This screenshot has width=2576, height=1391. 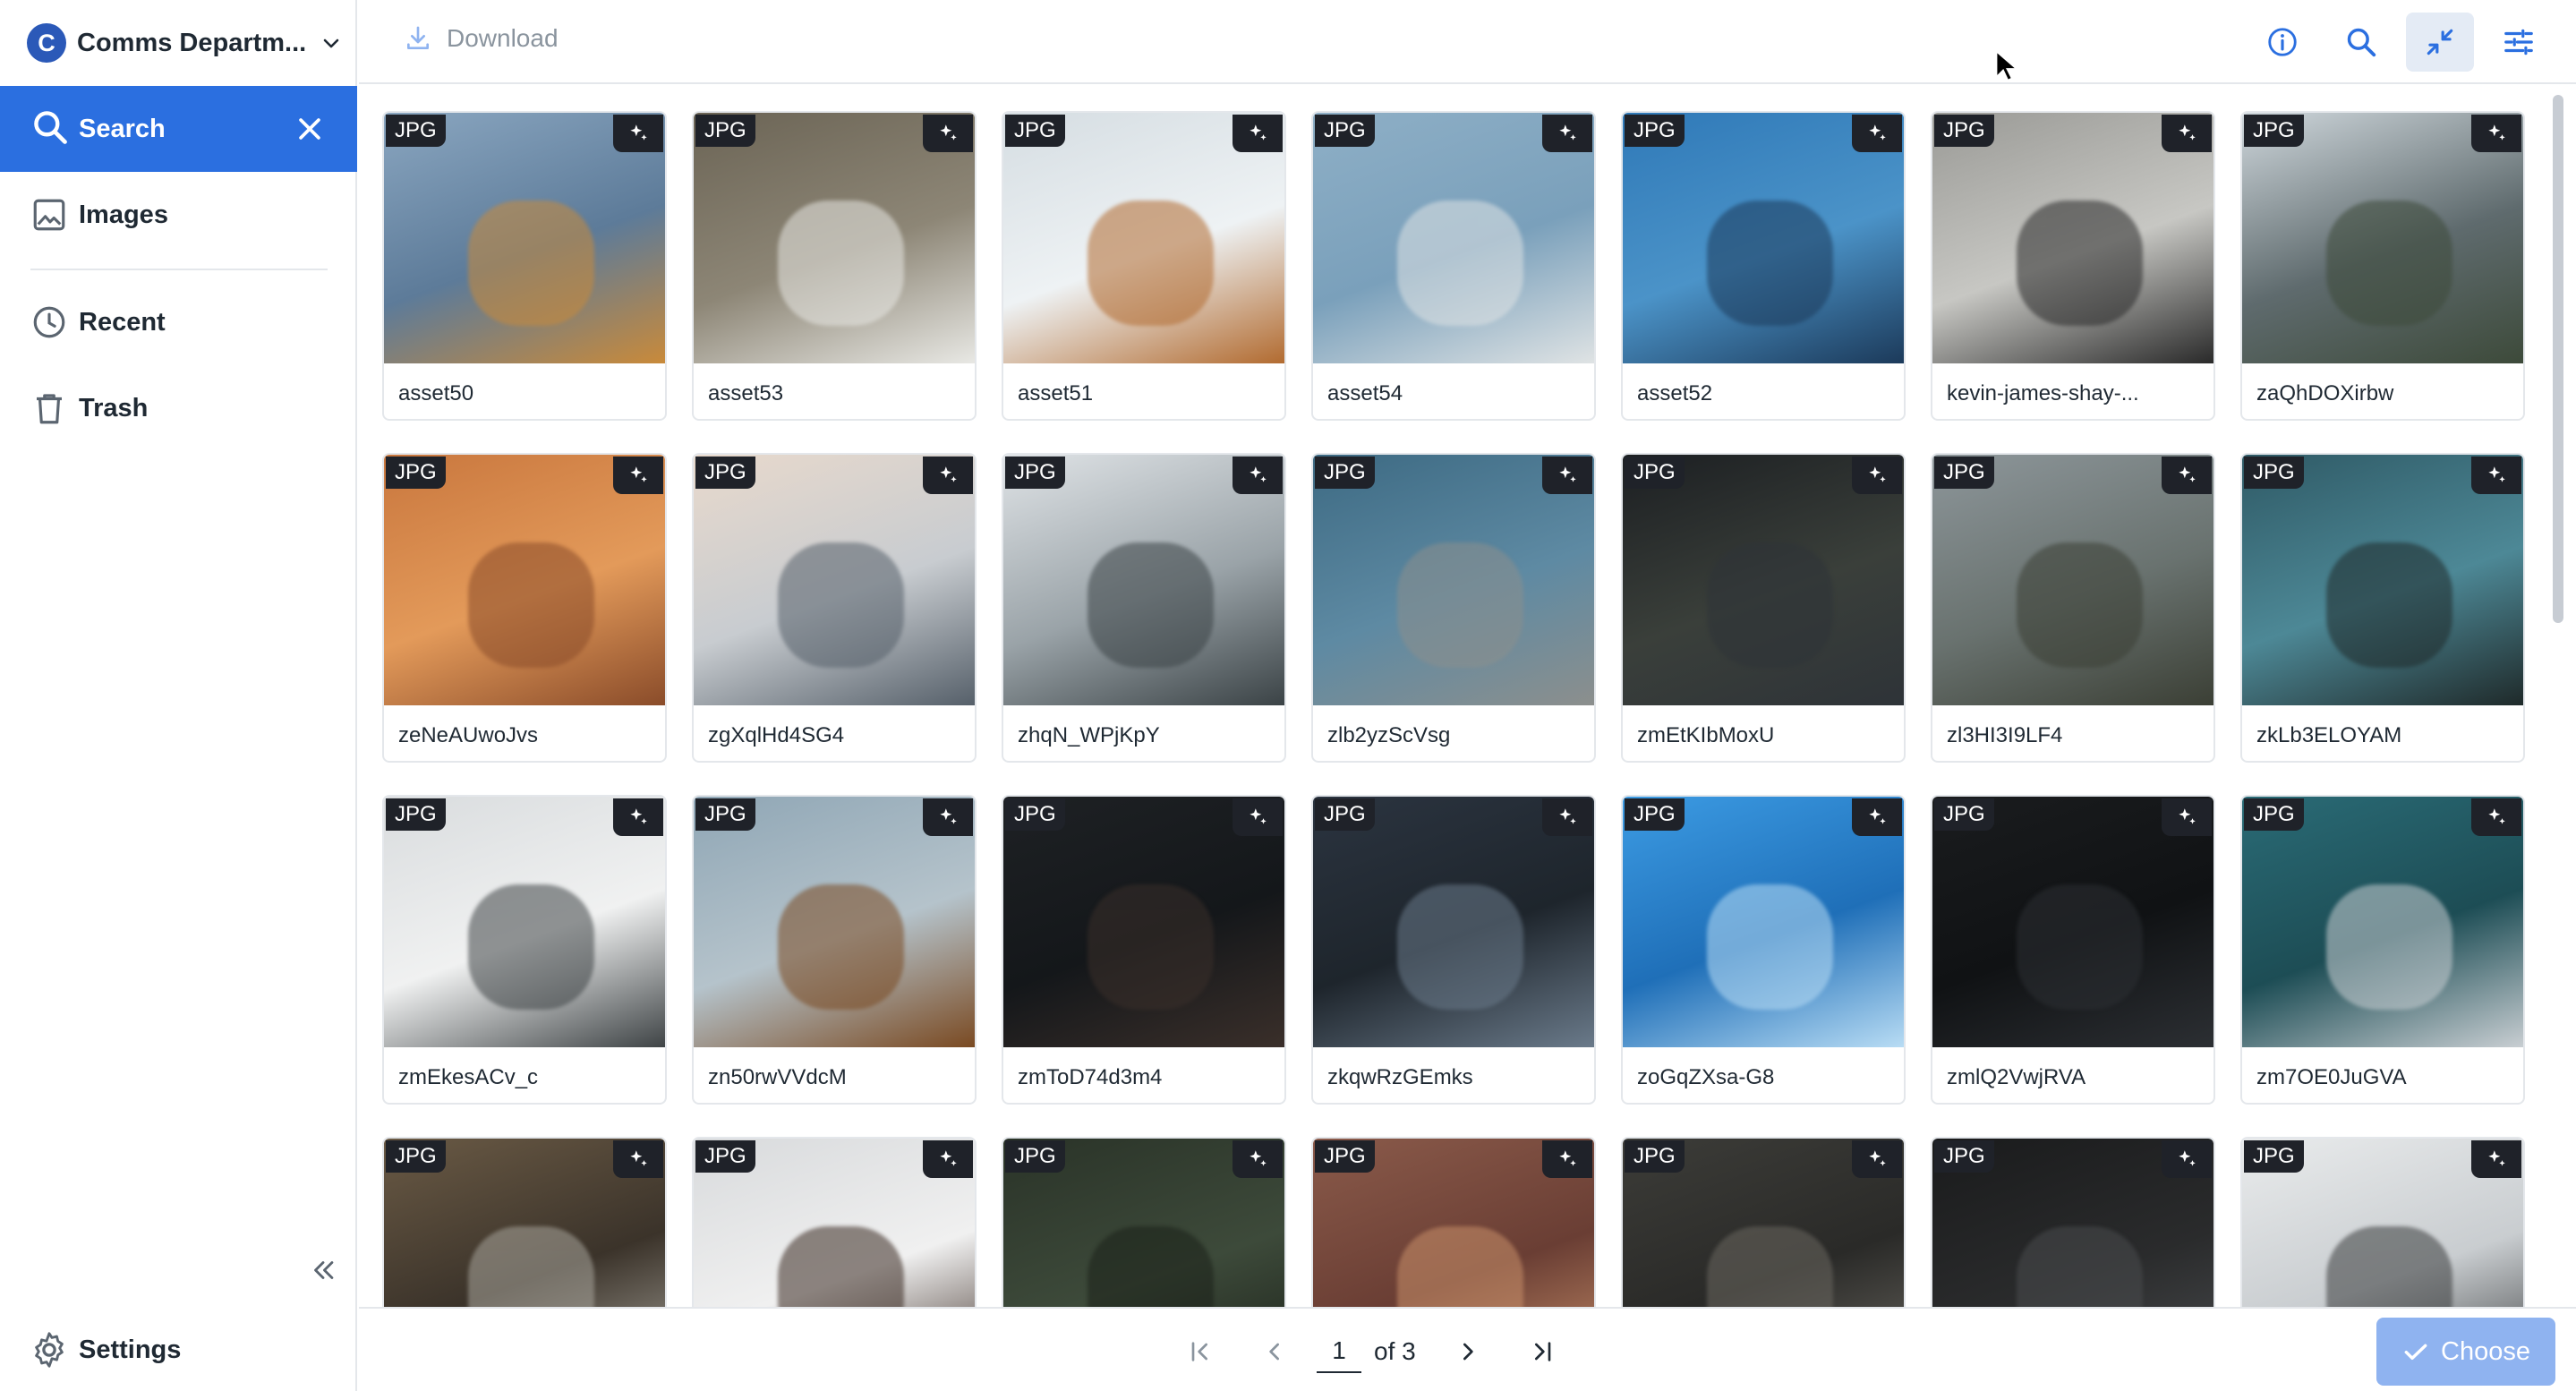 I want to click on asset-card: JPG asset52, so click(x=1763, y=266).